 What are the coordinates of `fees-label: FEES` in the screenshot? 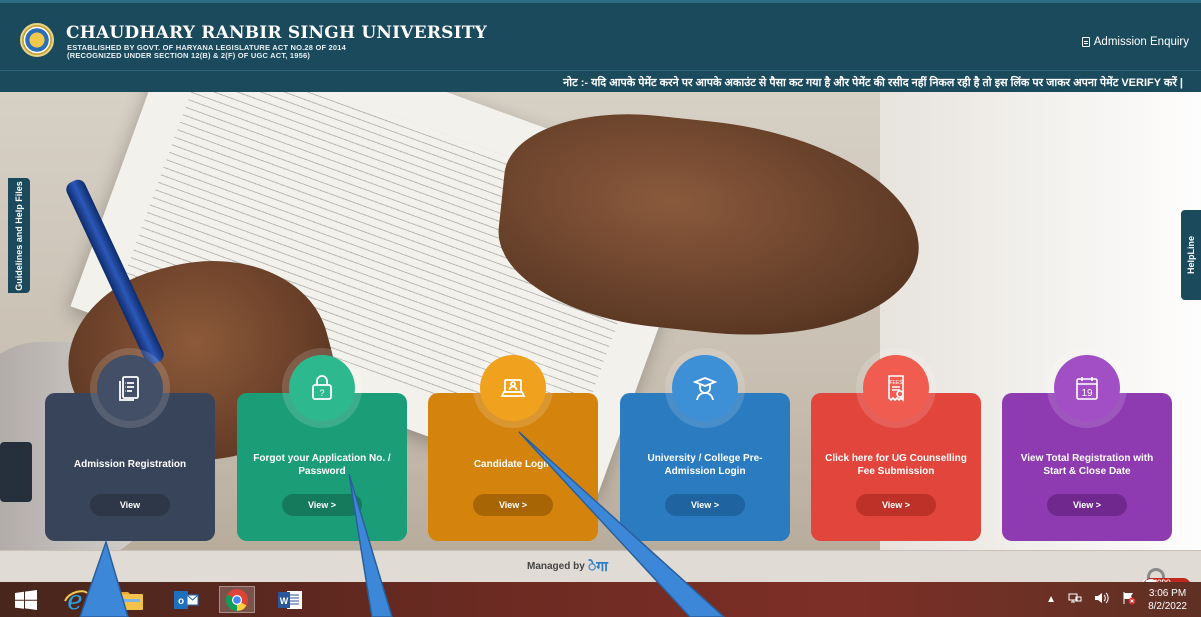 It's located at (896, 383).